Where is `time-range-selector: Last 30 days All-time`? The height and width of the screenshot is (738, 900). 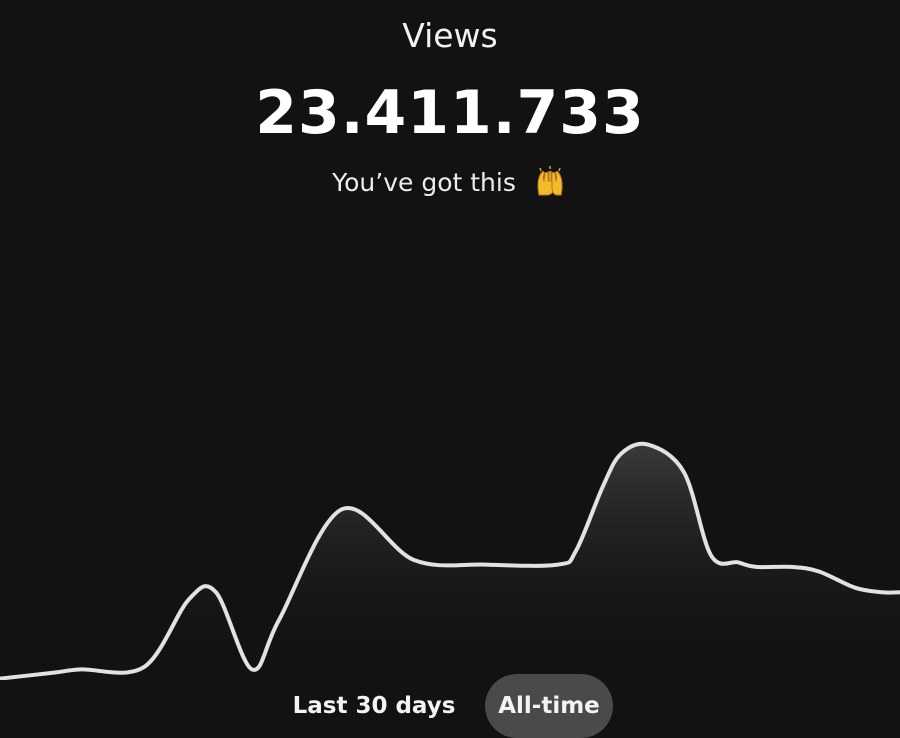
time-range-selector: Last 30 days All-time is located at coordinates (450, 706).